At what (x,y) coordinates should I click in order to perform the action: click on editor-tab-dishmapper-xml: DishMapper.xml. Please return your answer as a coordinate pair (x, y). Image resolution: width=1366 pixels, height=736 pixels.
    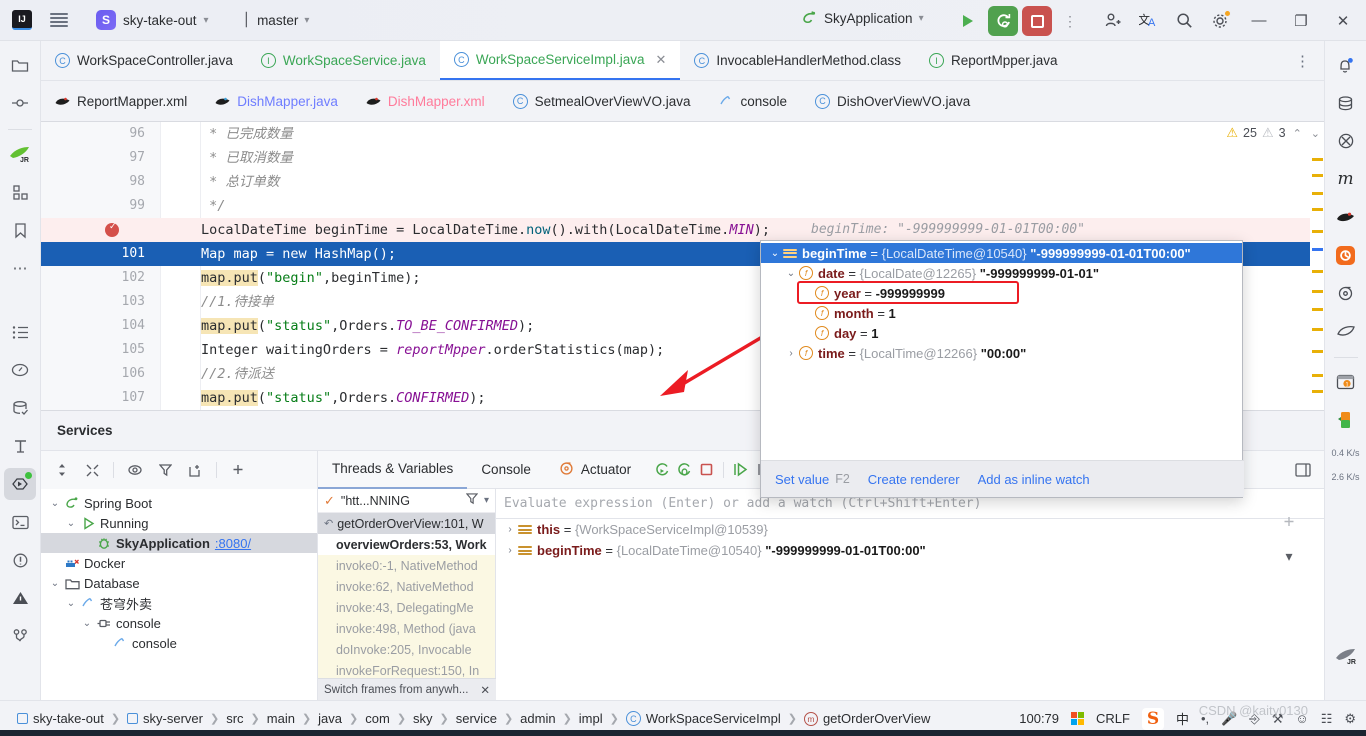
    Looking at the image, I should click on (425, 101).